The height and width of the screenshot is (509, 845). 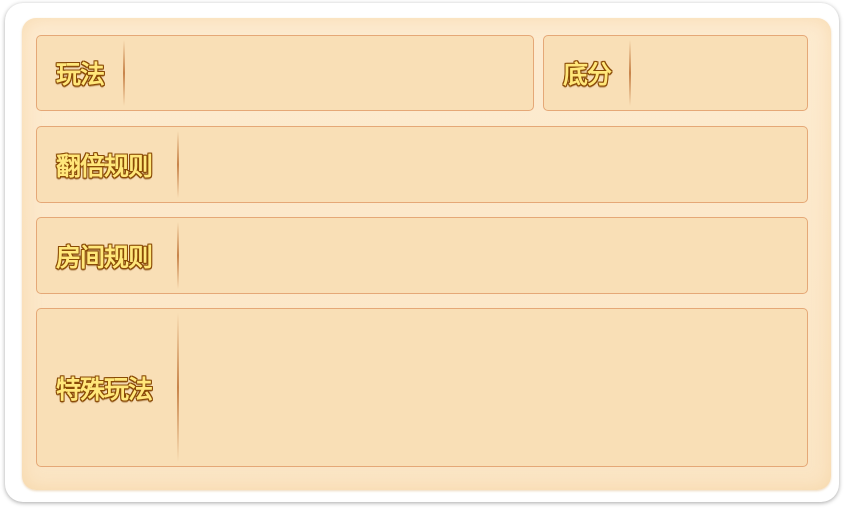 I want to click on room-rule-divider, so click(x=178, y=255).